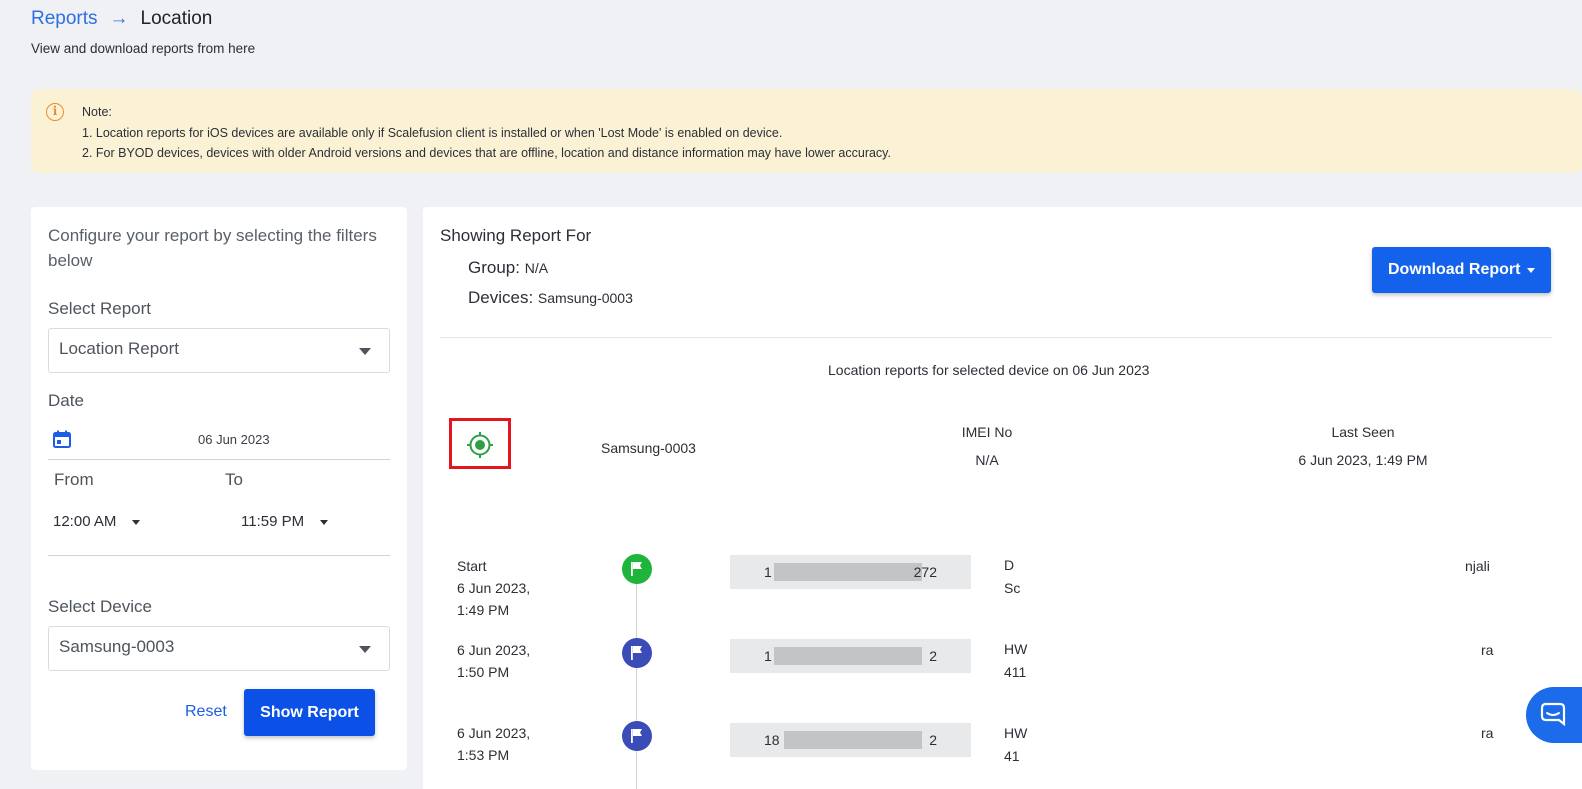 This screenshot has height=789, width=1582. I want to click on timeline-clock: 1:49 PM, so click(483, 610).